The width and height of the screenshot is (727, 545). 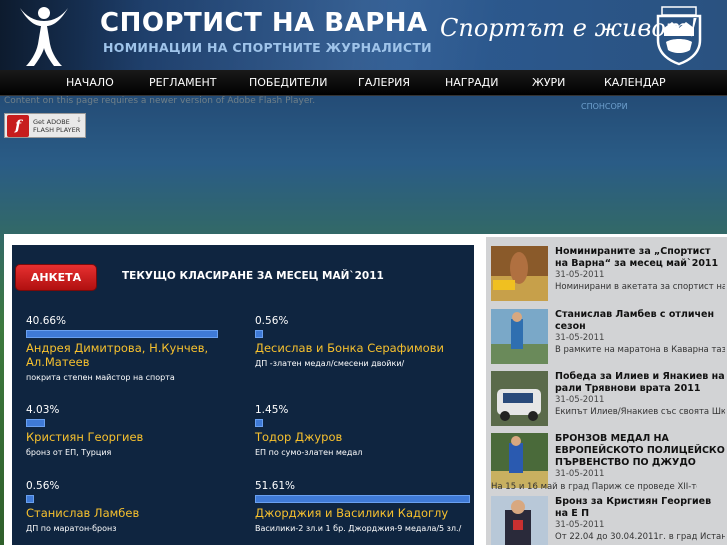 I want to click on news-excerpt: От 22.04 до 30.04.2011г. в град Истанбул, so click(x=640, y=537).